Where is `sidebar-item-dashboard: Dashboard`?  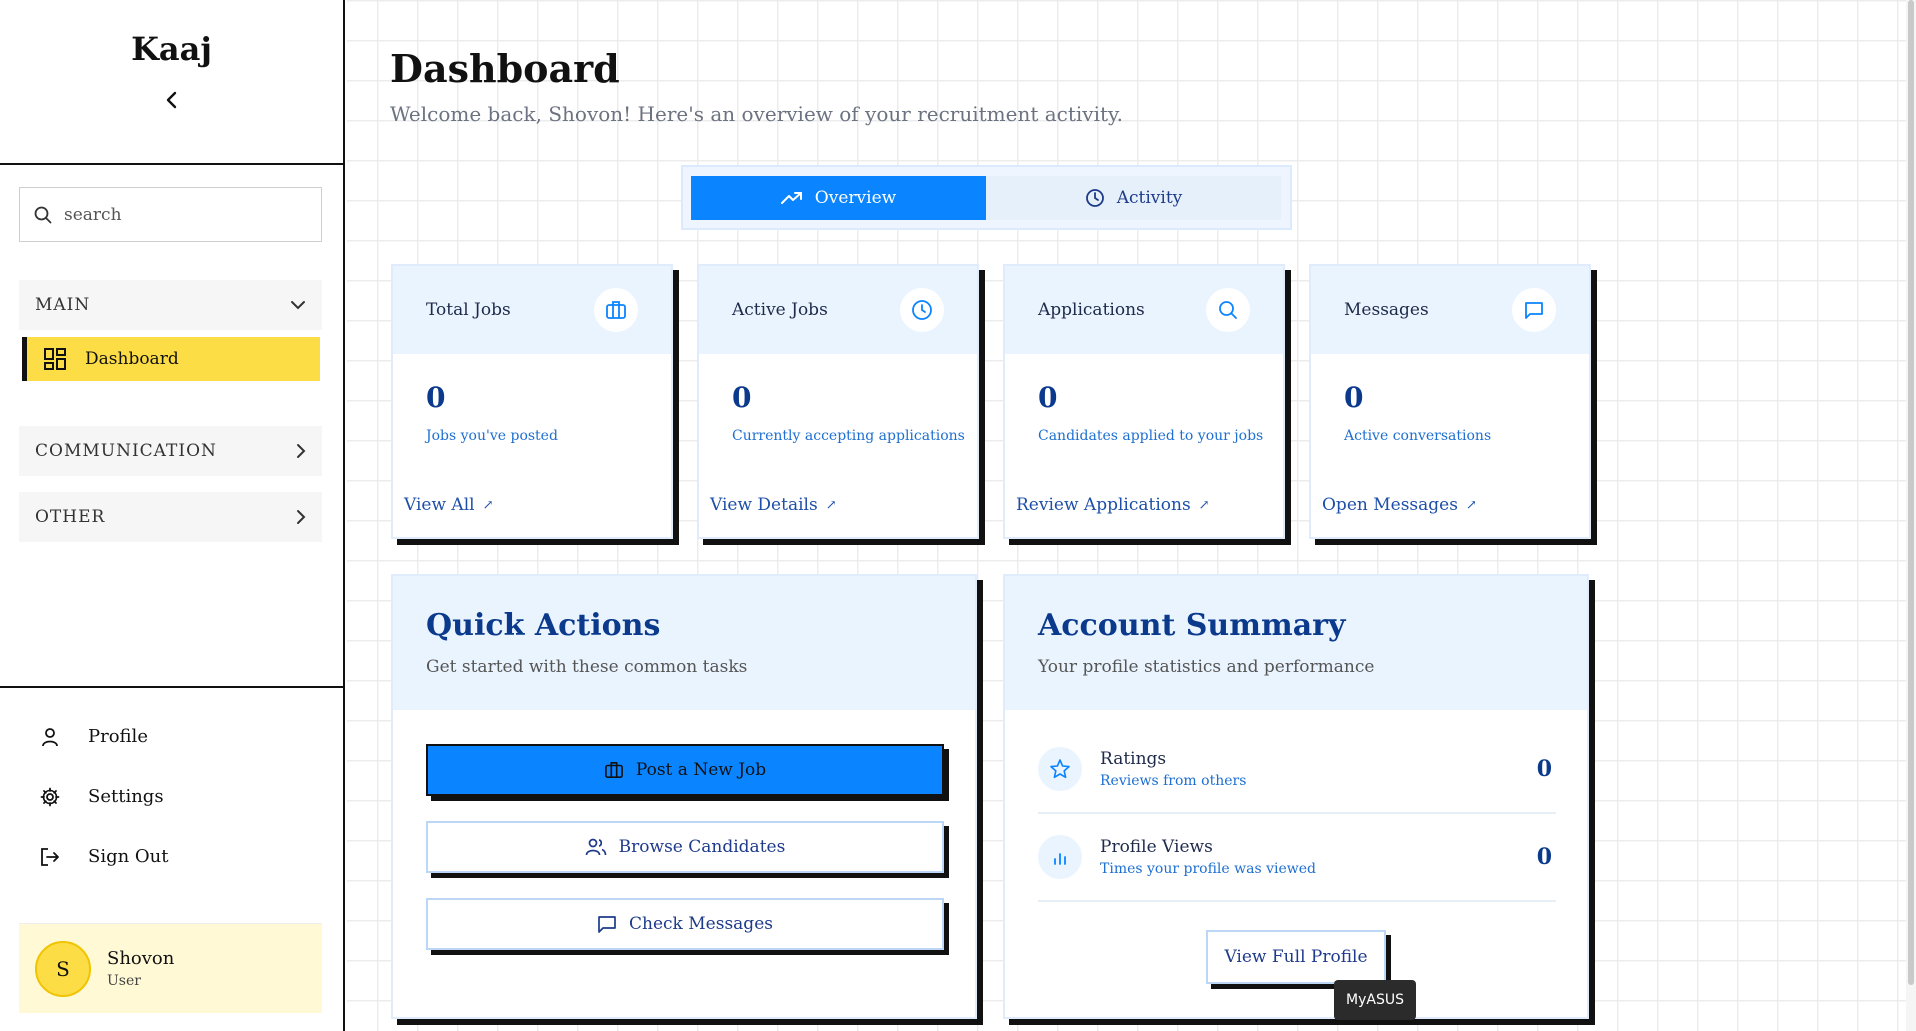
sidebar-item-dashboard: Dashboard is located at coordinates (171, 359).